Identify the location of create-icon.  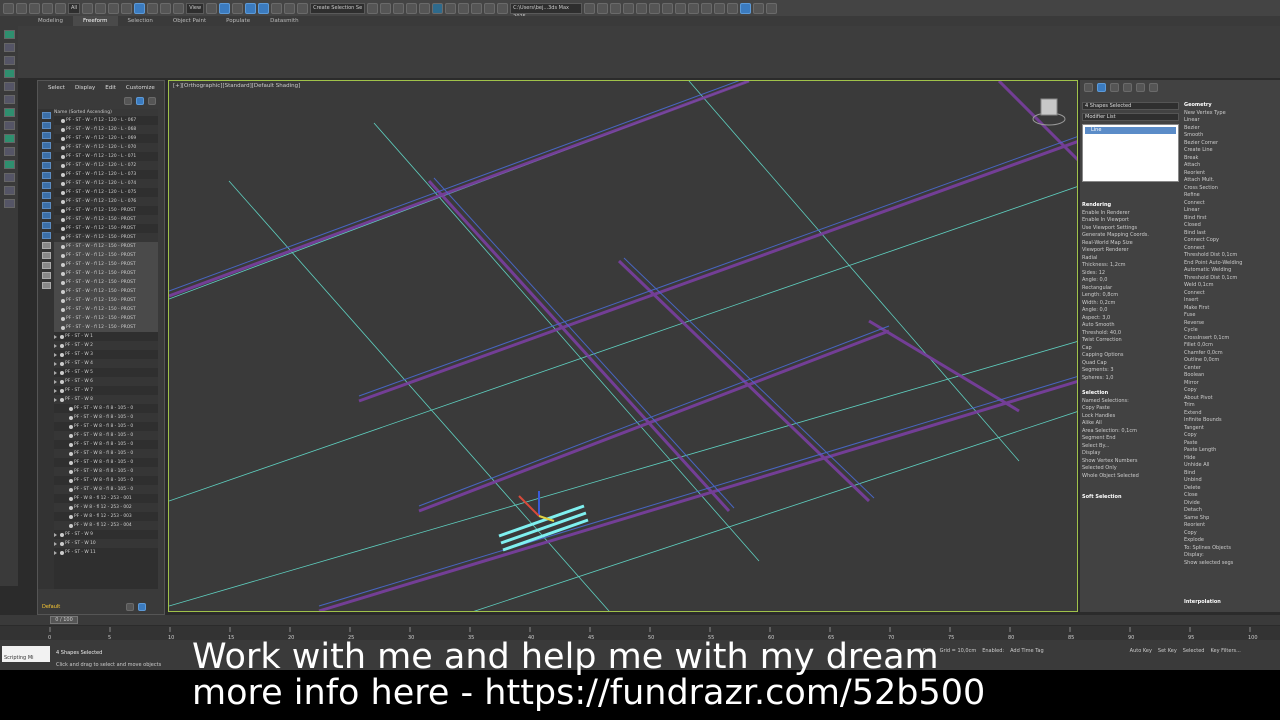
(9, 34).